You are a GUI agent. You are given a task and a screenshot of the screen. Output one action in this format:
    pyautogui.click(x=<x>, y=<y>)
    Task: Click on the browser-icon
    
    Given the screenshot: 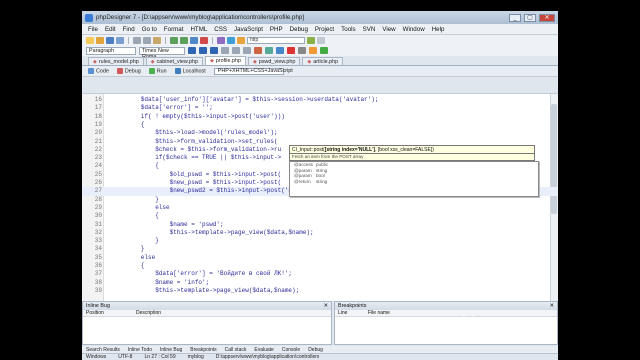 What is the action you would take?
    pyautogui.click(x=231, y=40)
    